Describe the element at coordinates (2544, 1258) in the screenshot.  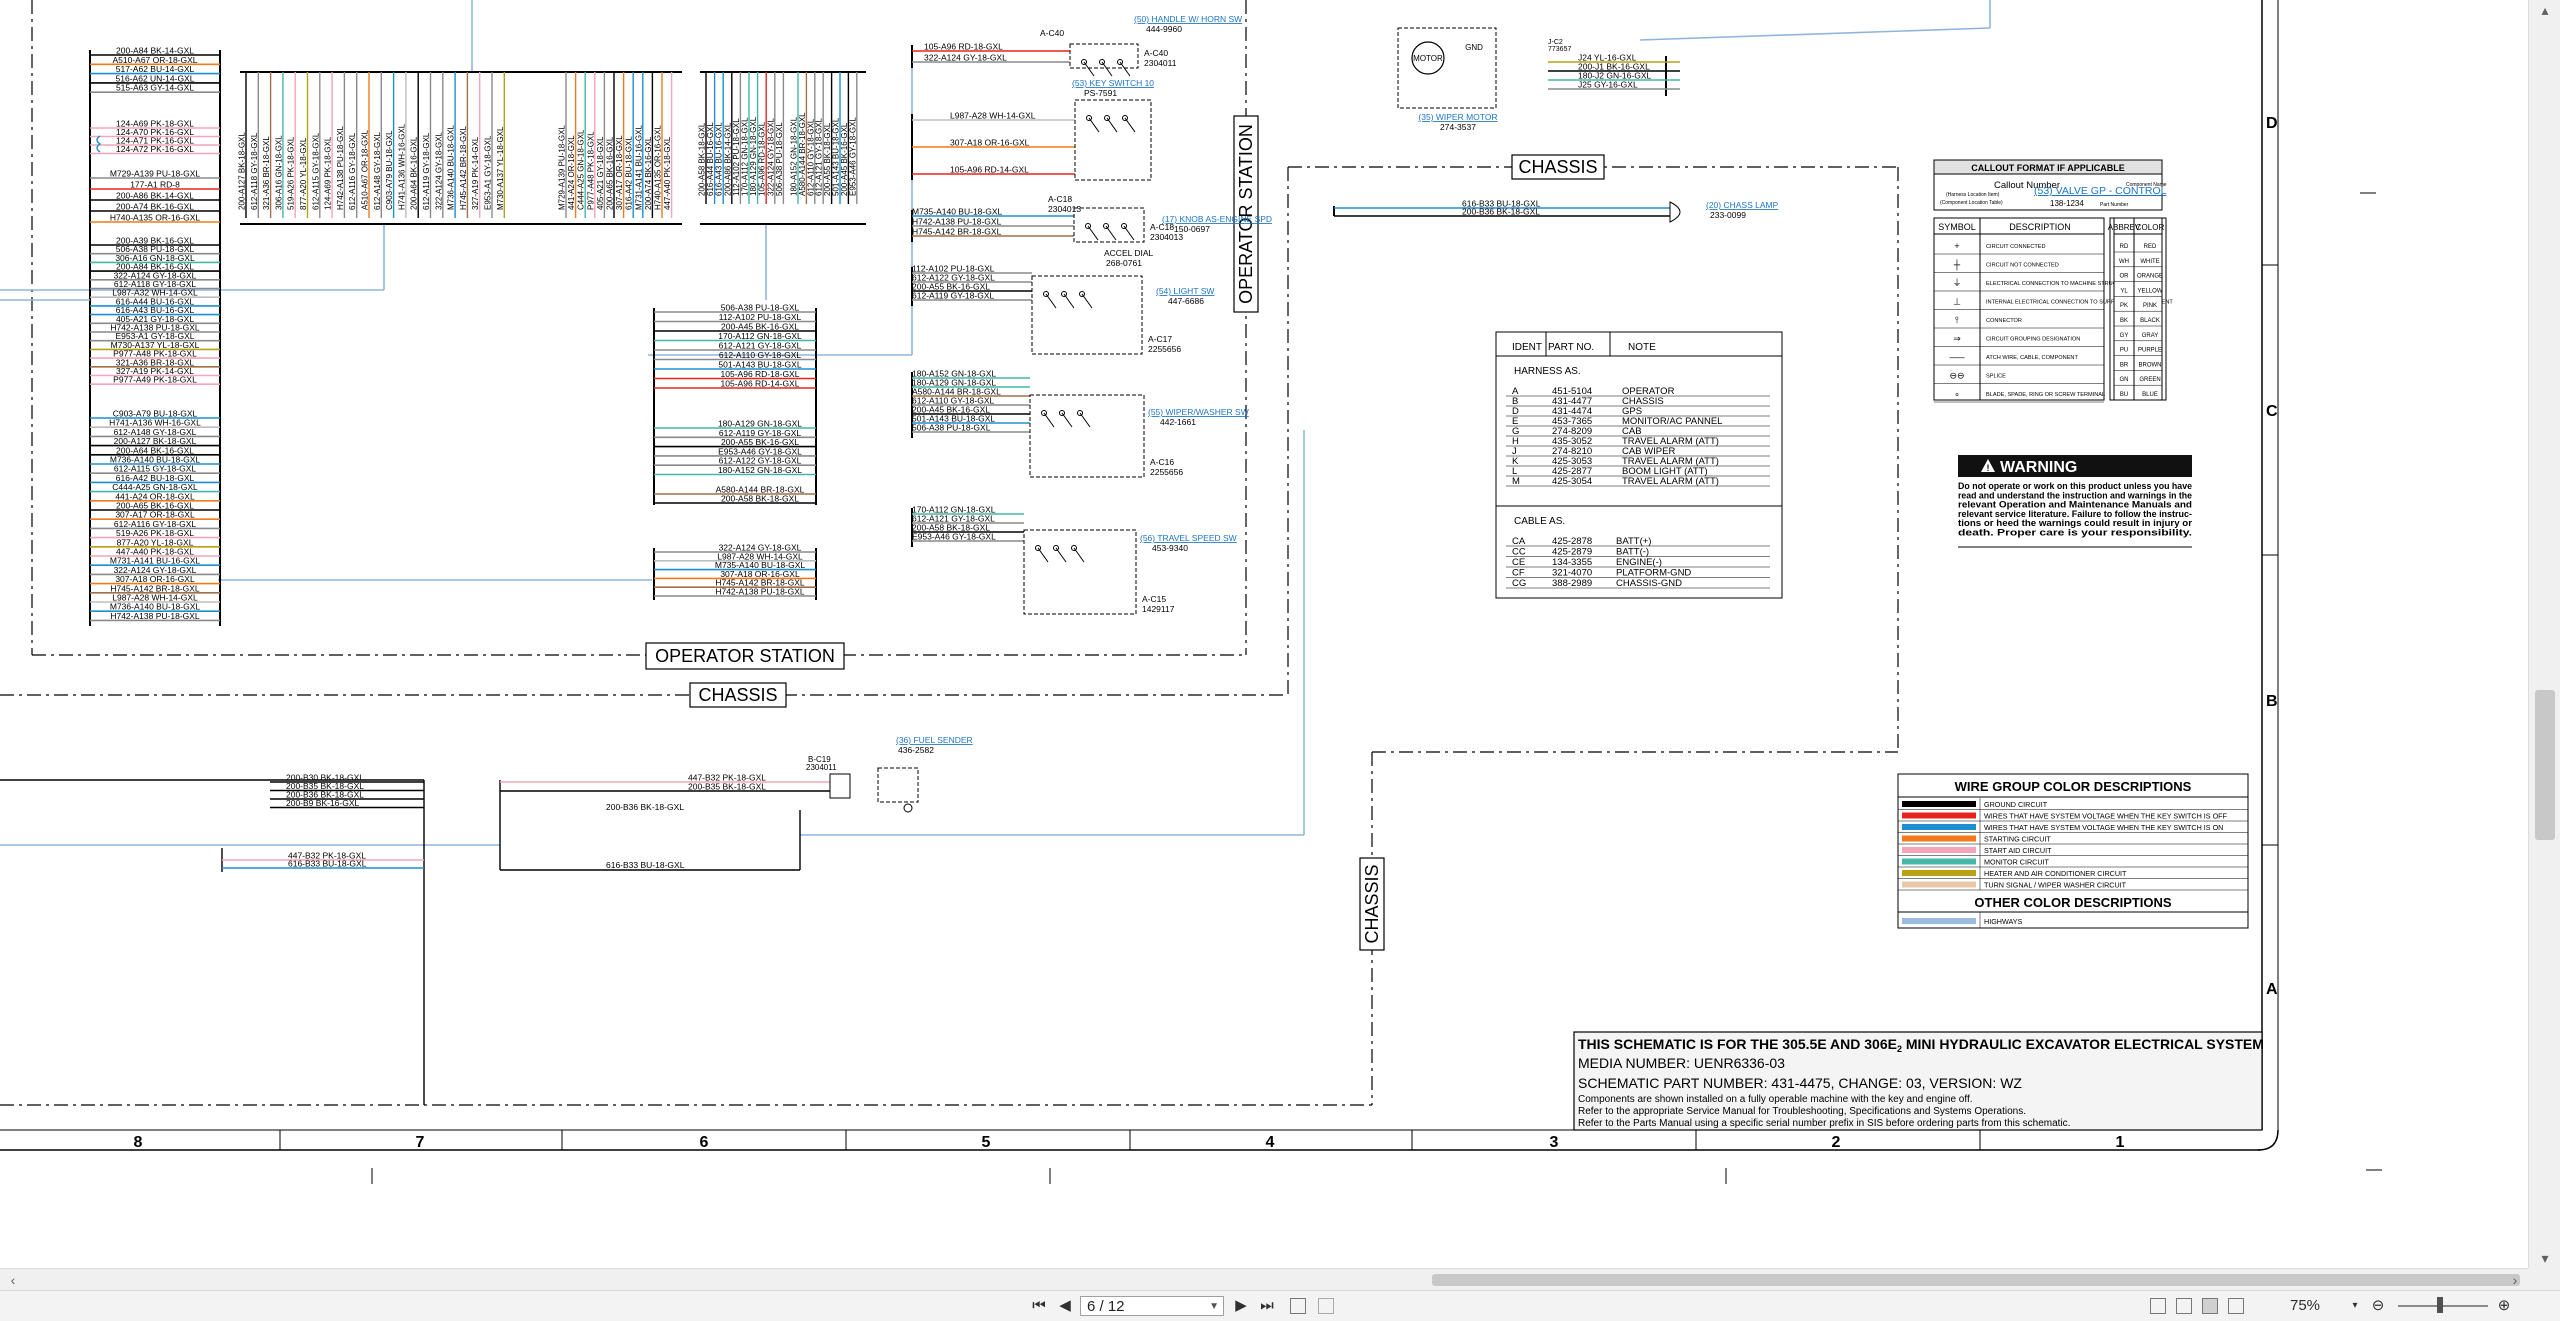
I see `scroll-down-arrow-icon: ▾` at that location.